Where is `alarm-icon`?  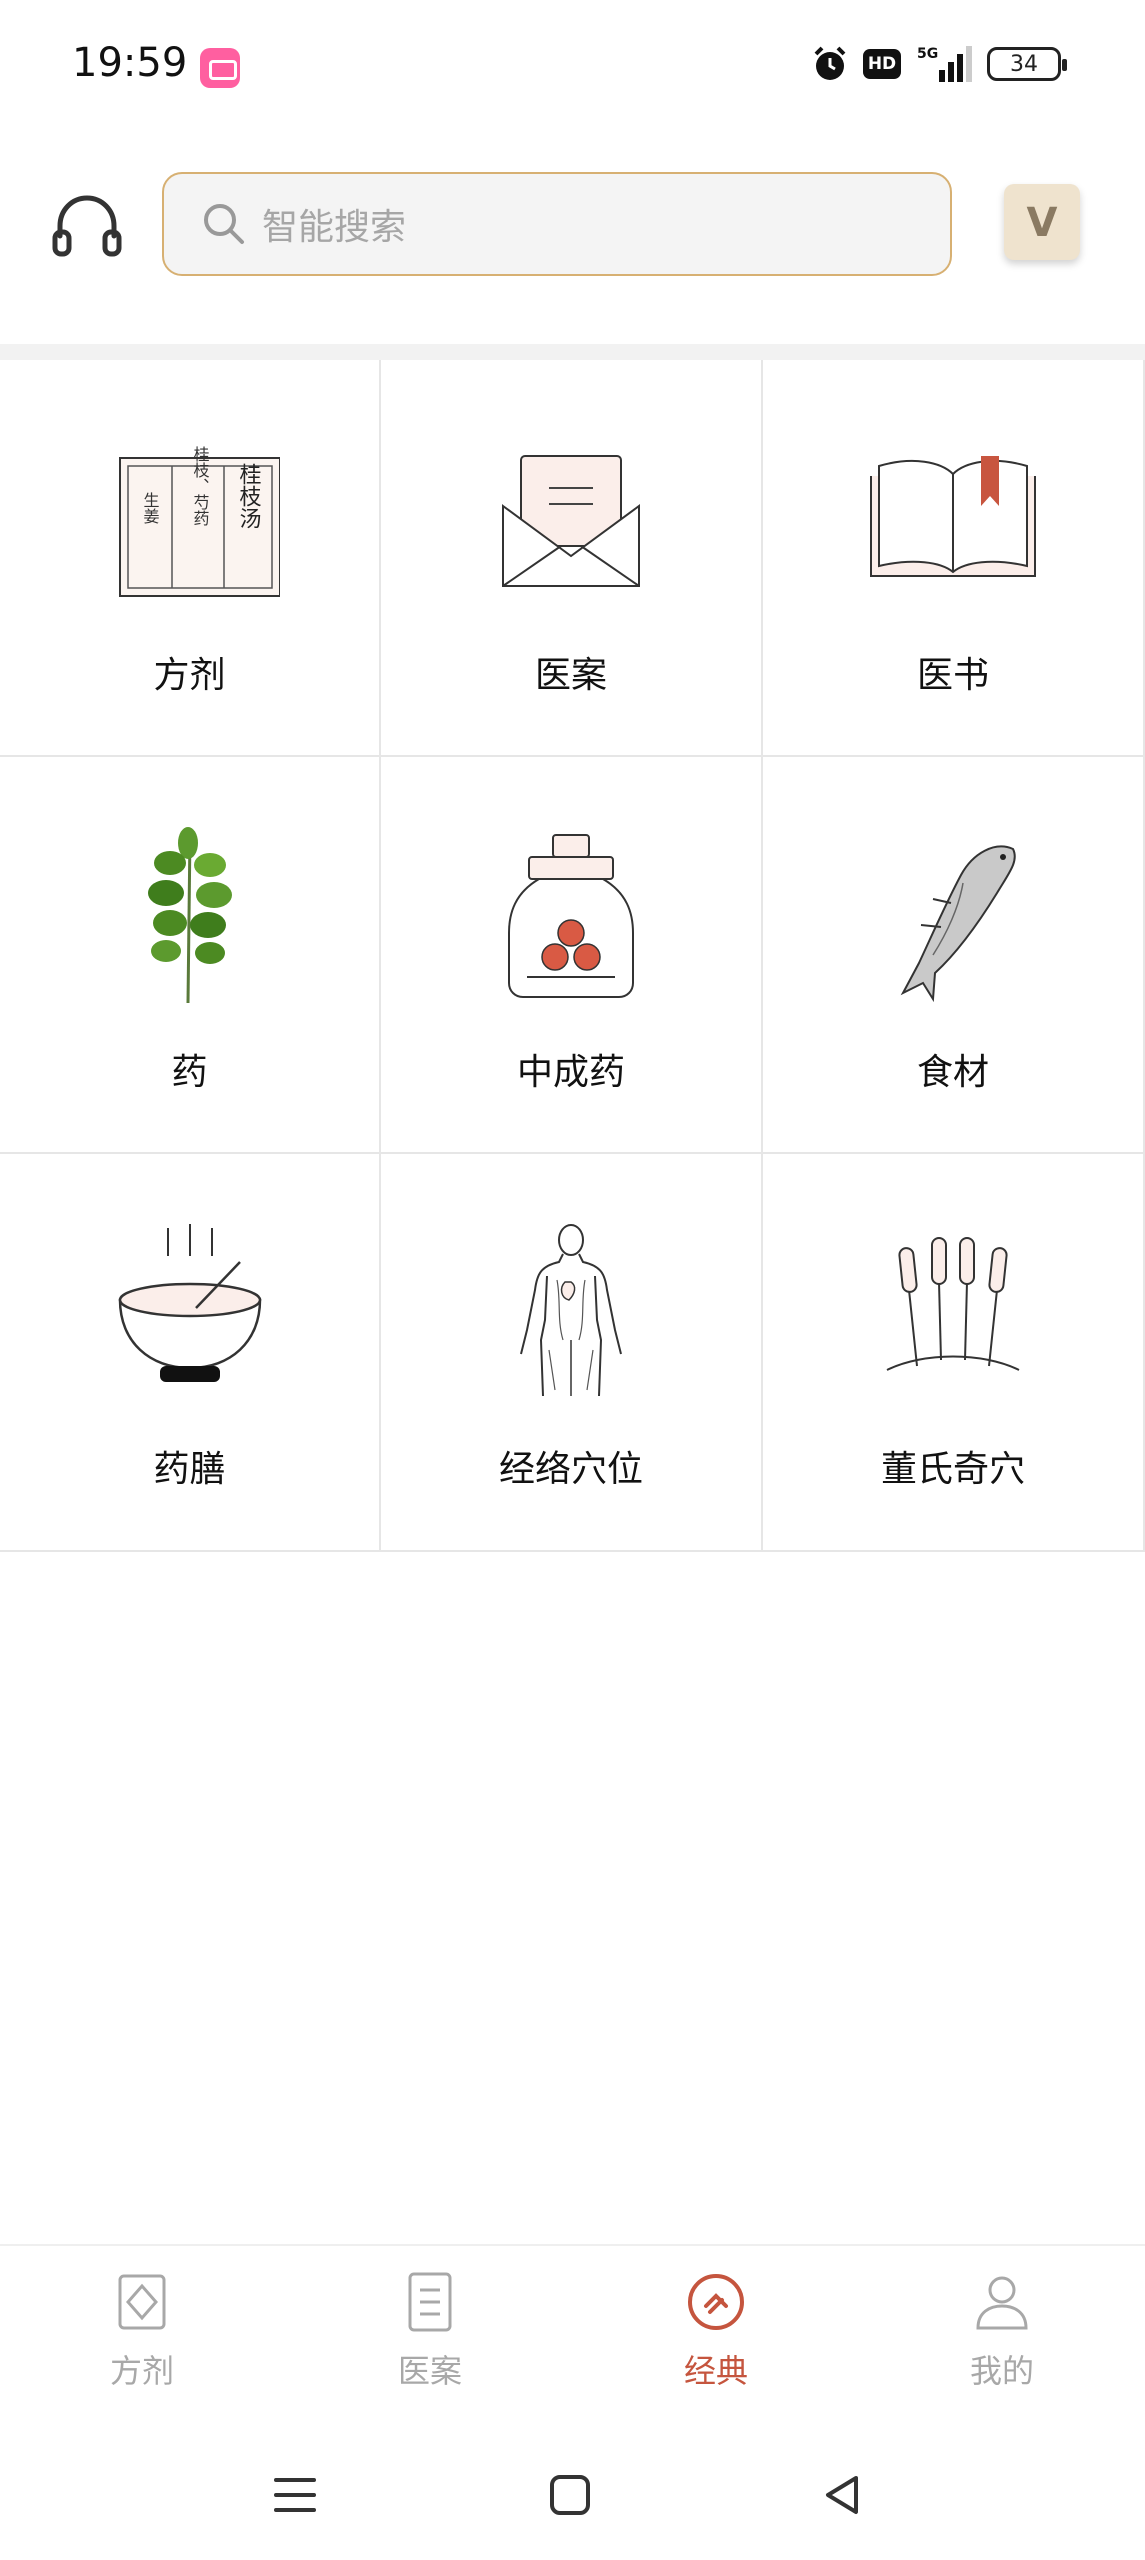 alarm-icon is located at coordinates (830, 63).